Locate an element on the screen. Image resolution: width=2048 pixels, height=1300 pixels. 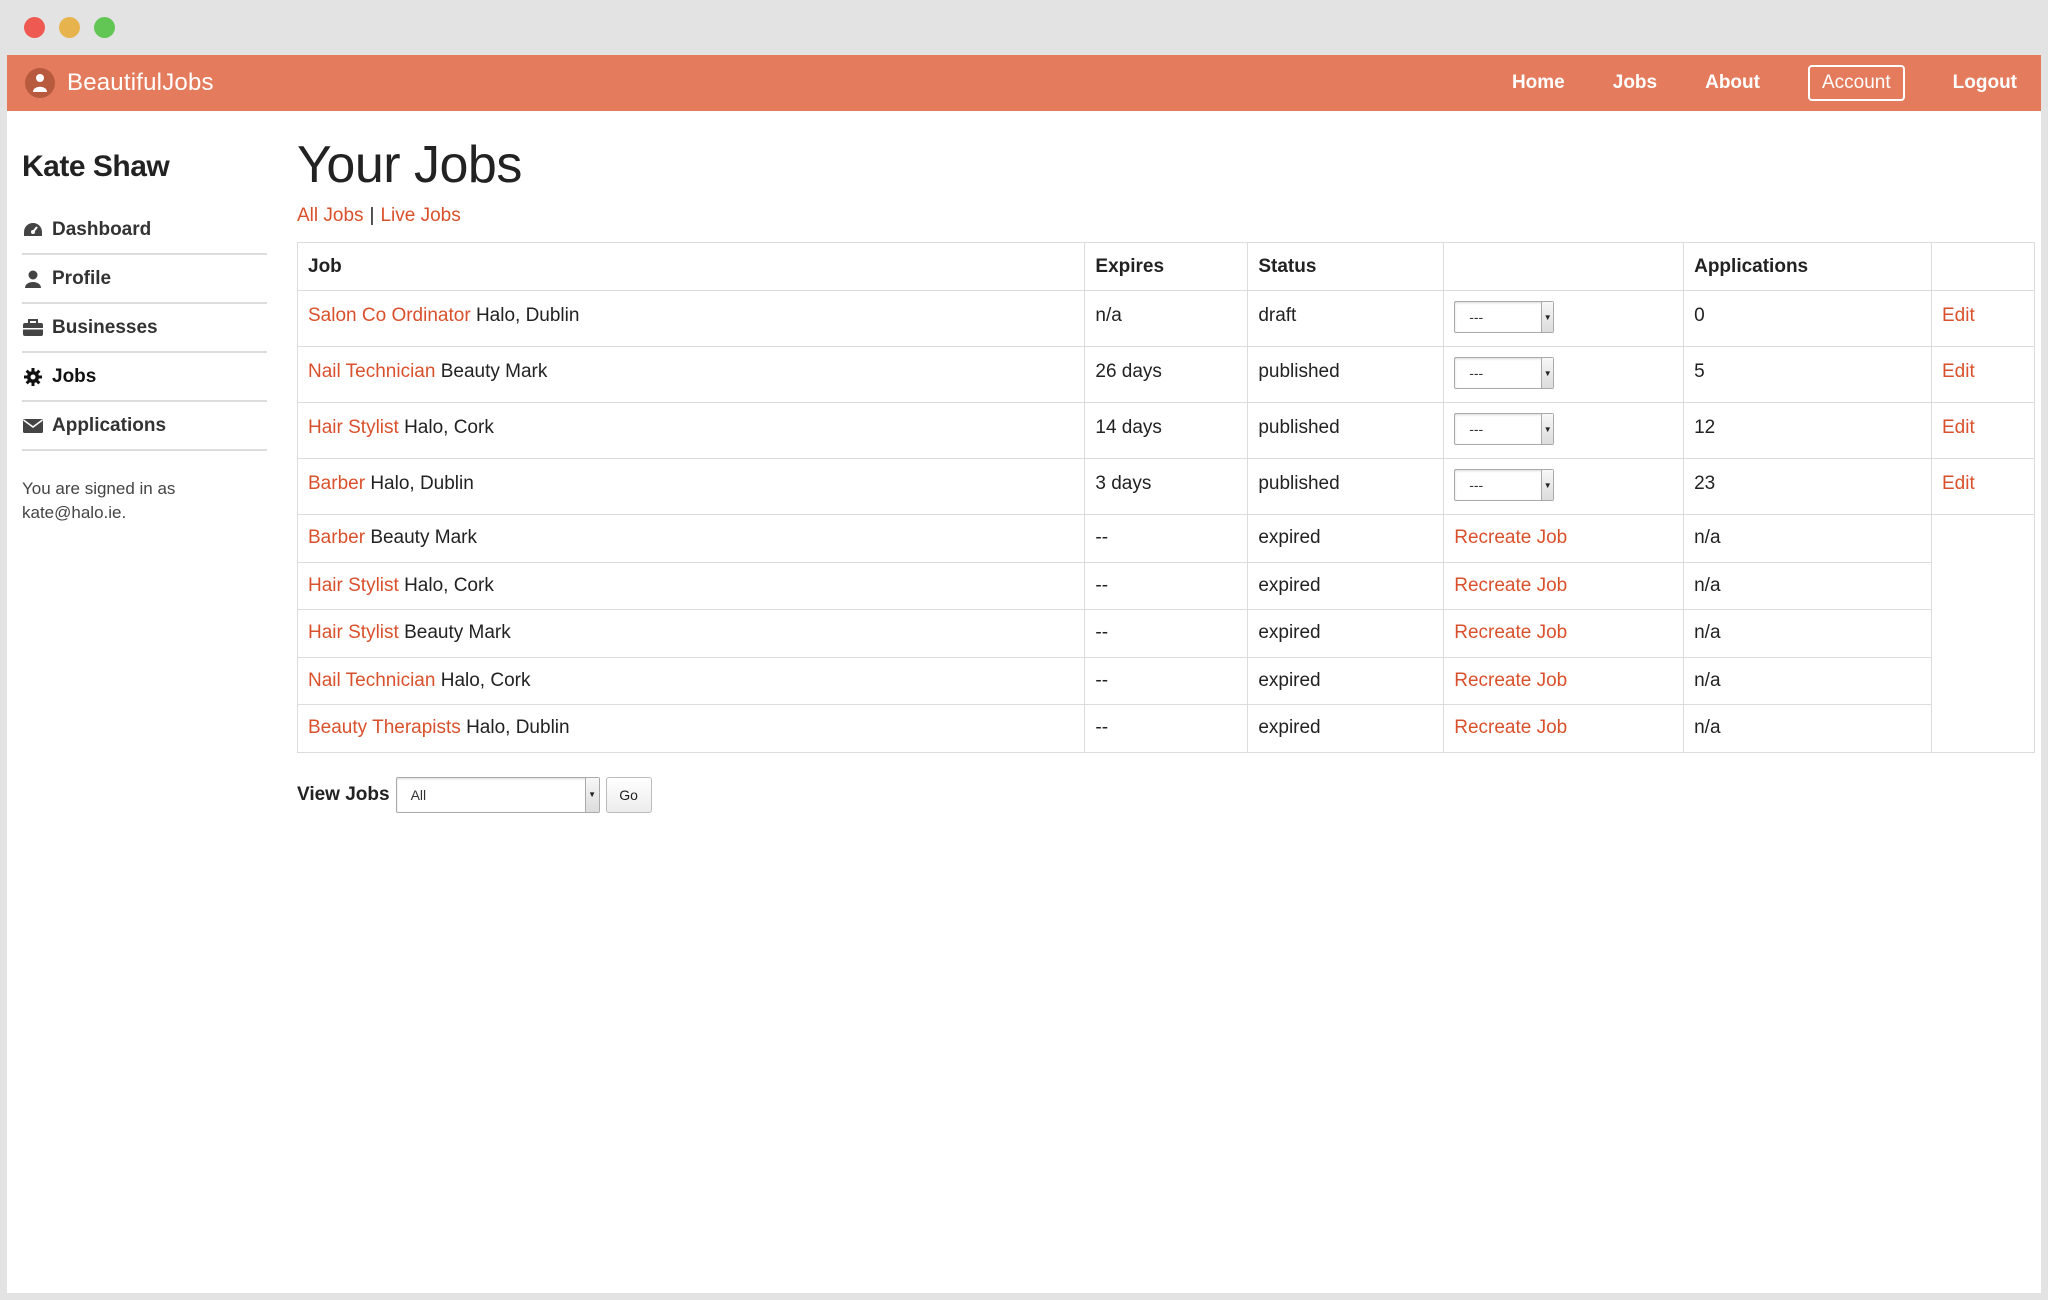
edit-cell: Edit is located at coordinates (1983, 318).